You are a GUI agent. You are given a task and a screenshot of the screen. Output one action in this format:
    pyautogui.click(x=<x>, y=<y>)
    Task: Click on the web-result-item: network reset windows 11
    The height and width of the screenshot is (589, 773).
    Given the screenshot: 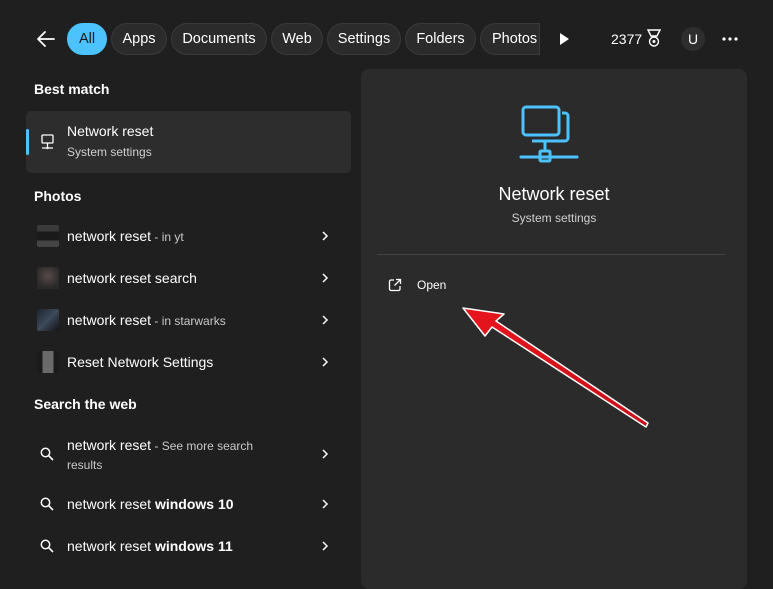 What is the action you would take?
    pyautogui.click(x=188, y=546)
    